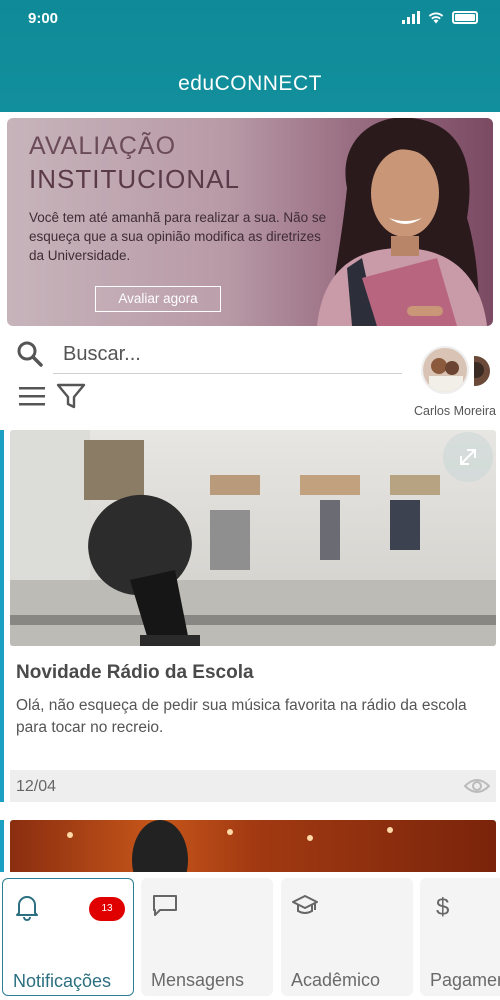 The width and height of the screenshot is (500, 1000). What do you see at coordinates (134, 179) in the screenshot?
I see `banner-title: INSTITUCIONAL` at bounding box center [134, 179].